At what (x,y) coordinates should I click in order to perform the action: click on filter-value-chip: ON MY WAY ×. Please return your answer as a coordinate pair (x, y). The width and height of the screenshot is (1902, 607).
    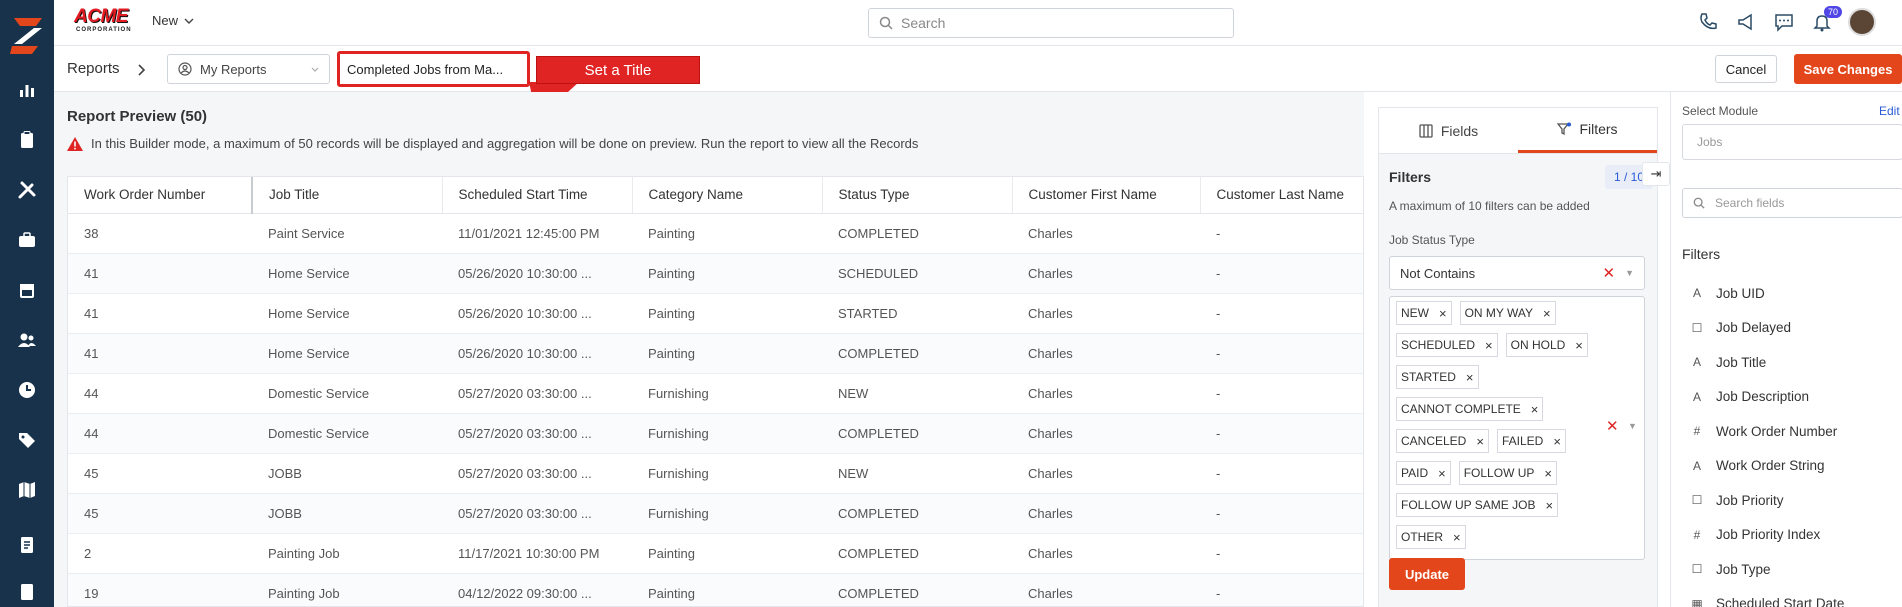
    Looking at the image, I should click on (1507, 313).